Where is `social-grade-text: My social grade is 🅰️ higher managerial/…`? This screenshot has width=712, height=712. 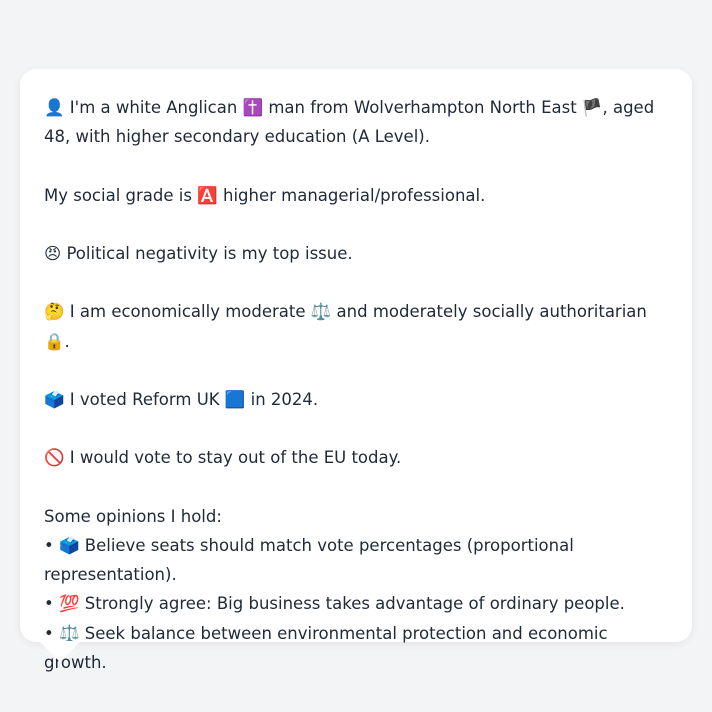
social-grade-text: My social grade is 🅰️ higher managerial/… is located at coordinates (265, 195).